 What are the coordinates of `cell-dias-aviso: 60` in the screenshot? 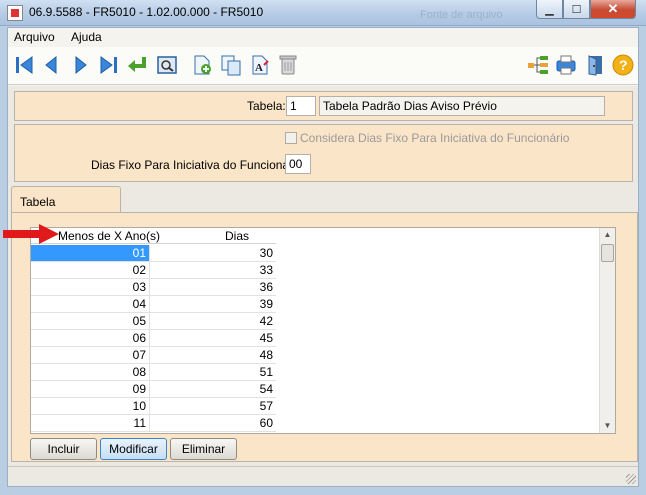 It's located at (213, 423).